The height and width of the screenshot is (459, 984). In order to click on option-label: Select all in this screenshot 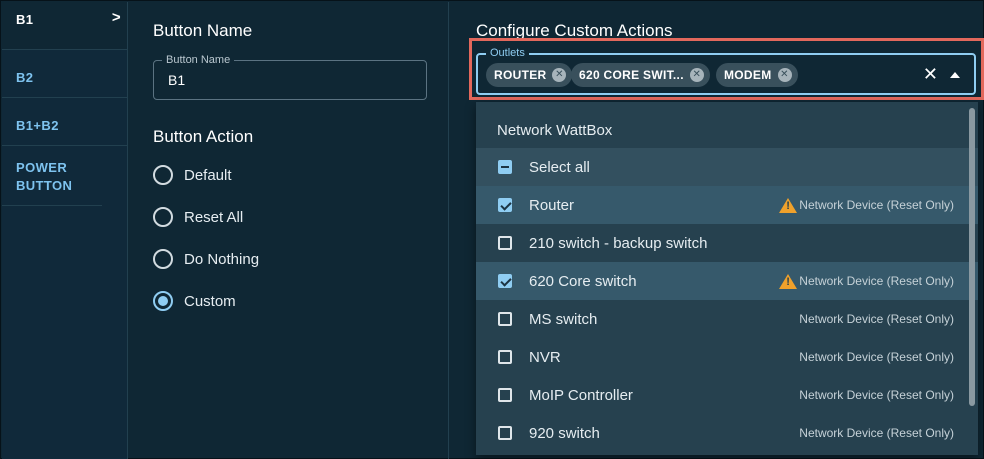, I will do `click(559, 167)`.